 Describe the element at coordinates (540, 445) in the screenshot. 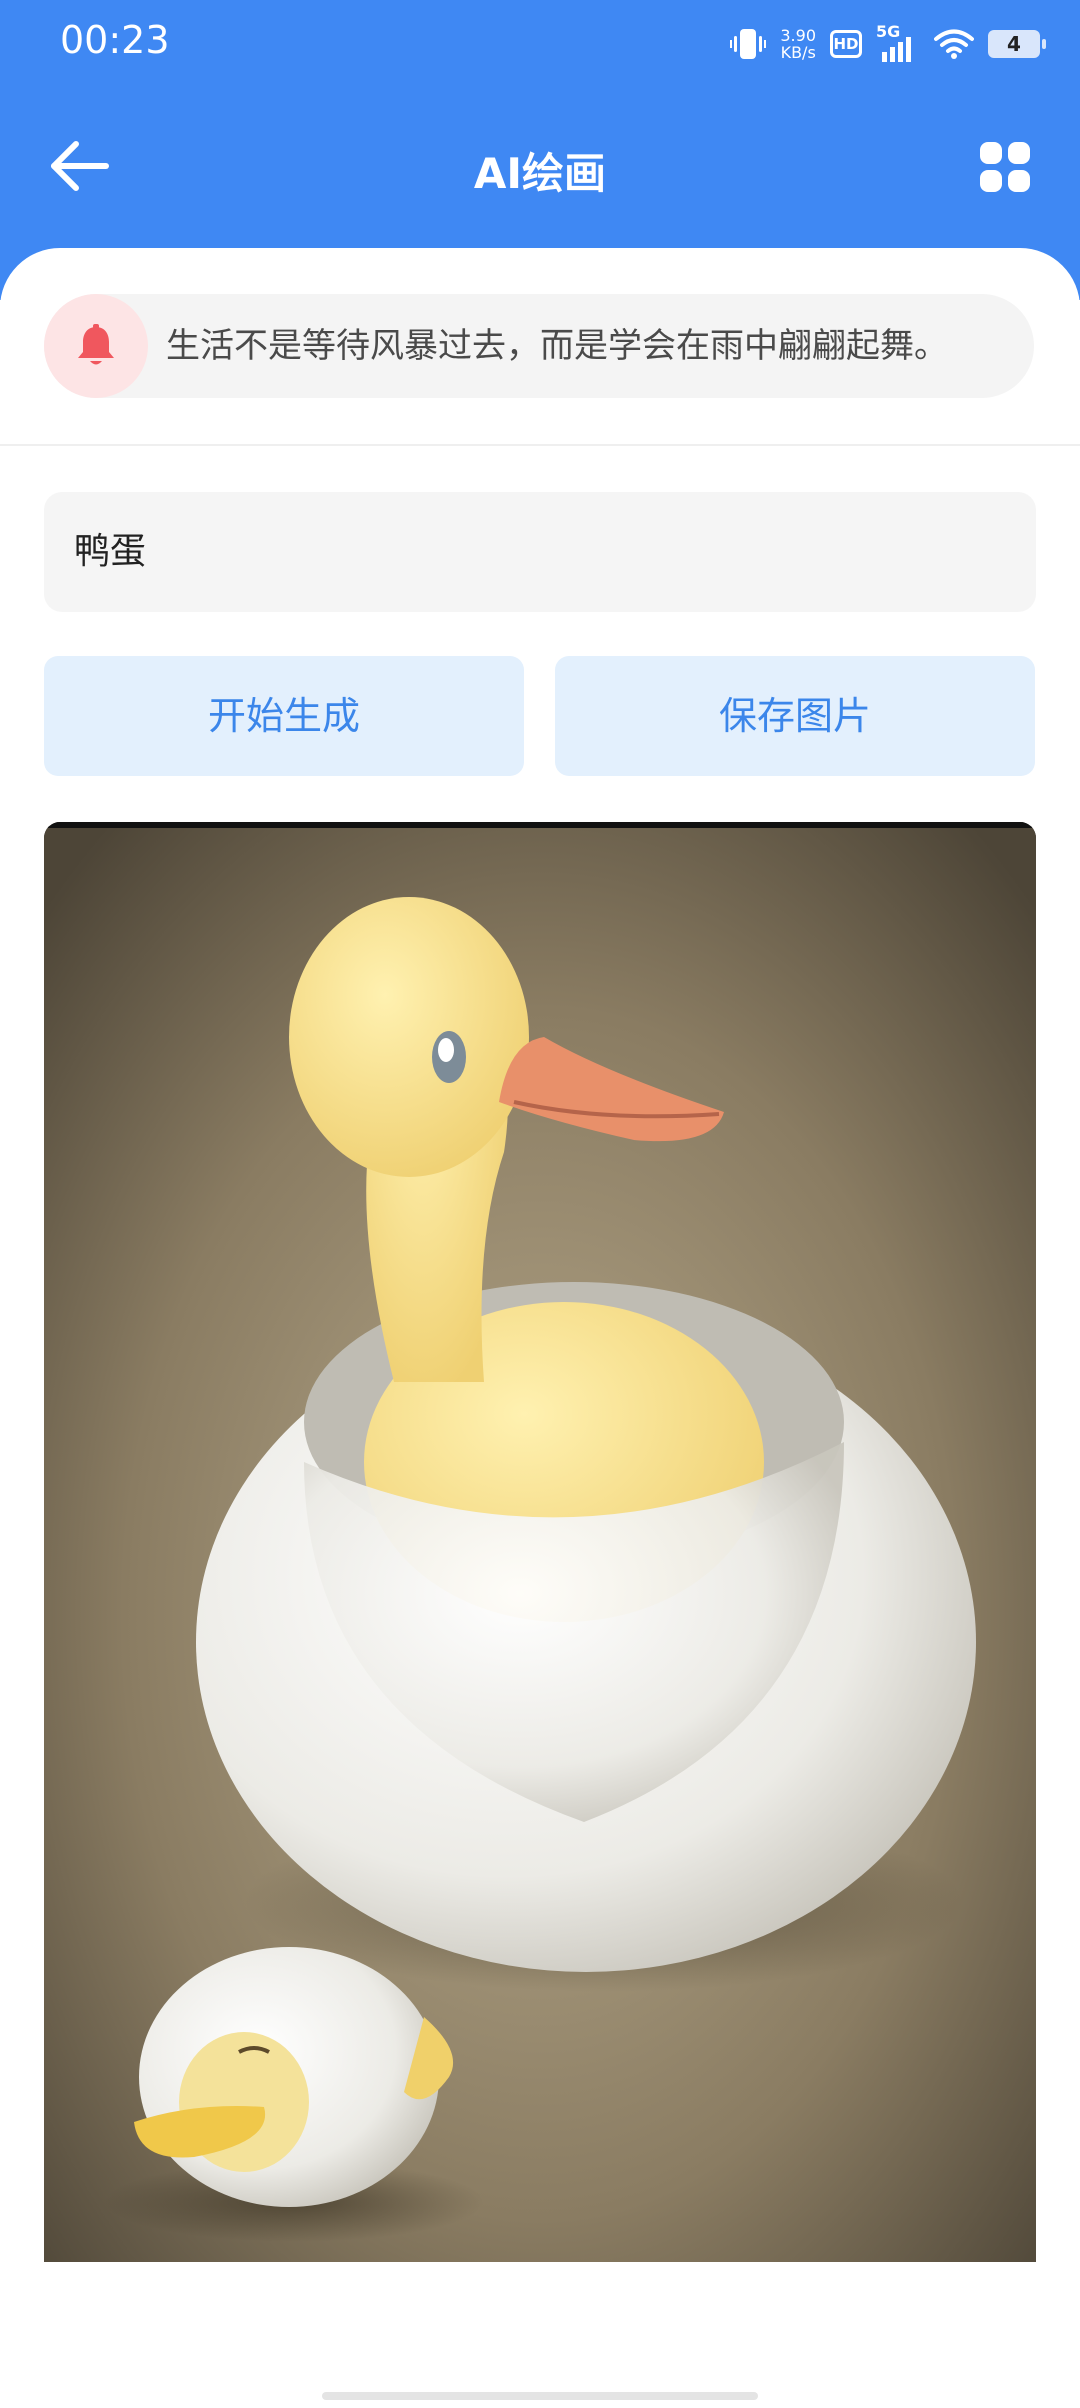

I see `divider` at that location.